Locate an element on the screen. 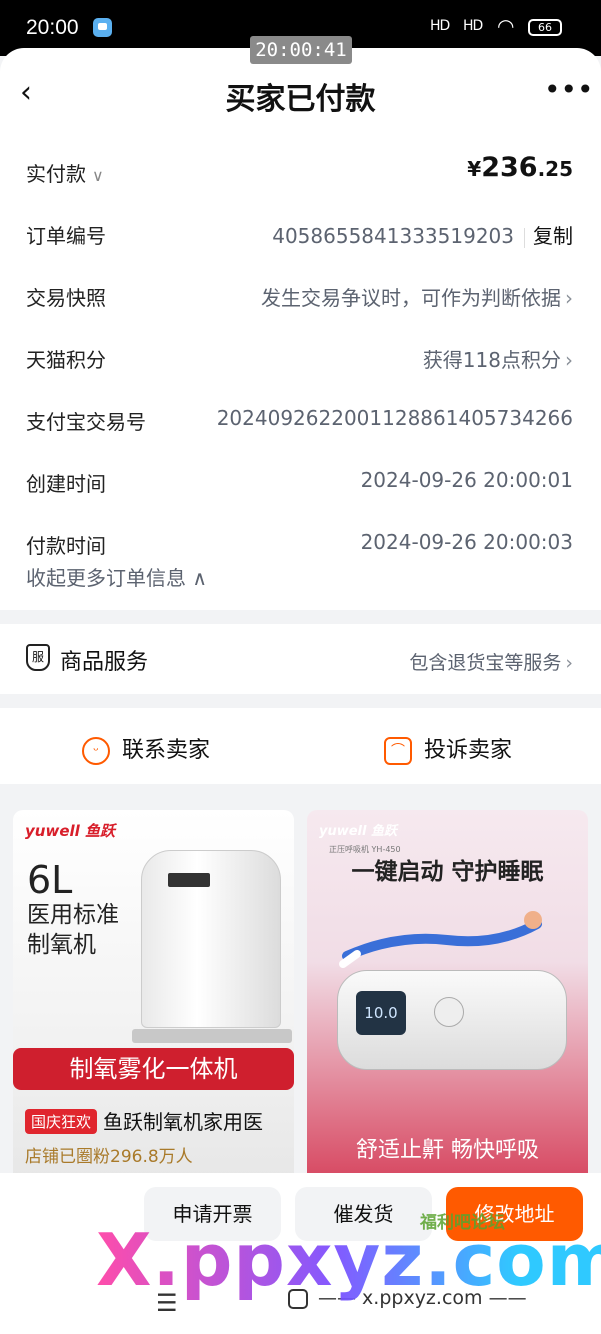 This screenshot has width=601, height=1334. runner-illustration is located at coordinates (440, 939).